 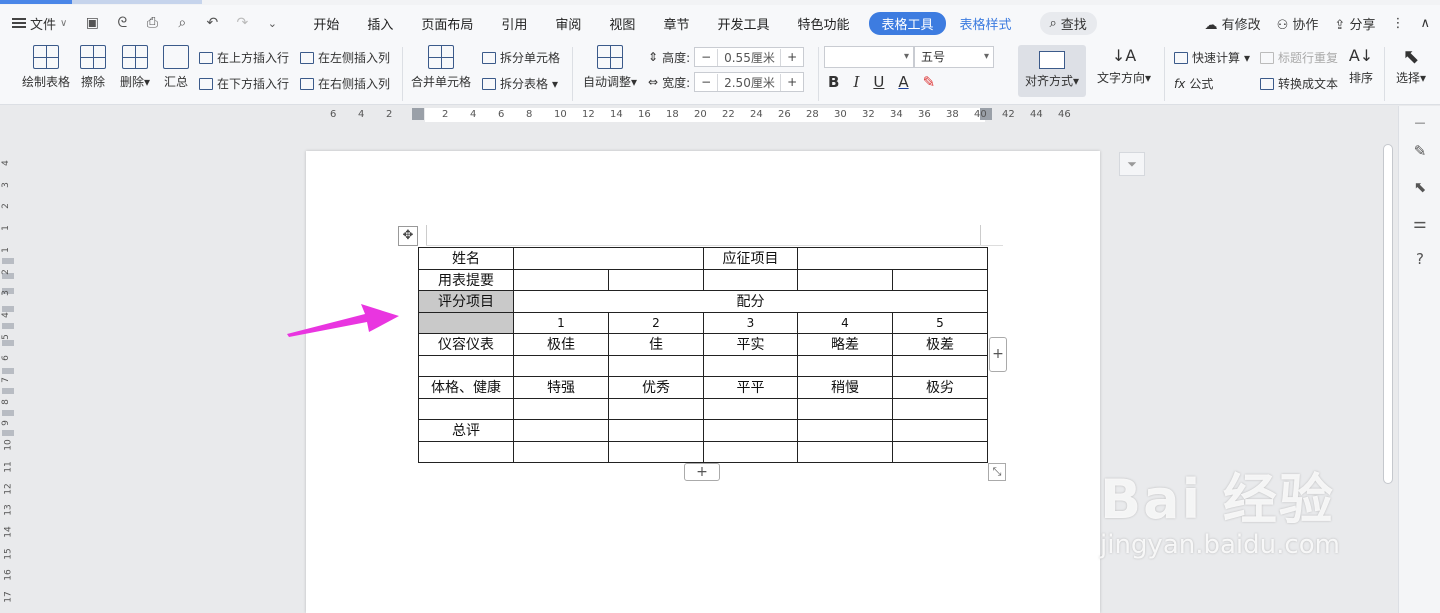 What do you see at coordinates (46, 65) in the screenshot?
I see `draw-table-button: 绘制表格` at bounding box center [46, 65].